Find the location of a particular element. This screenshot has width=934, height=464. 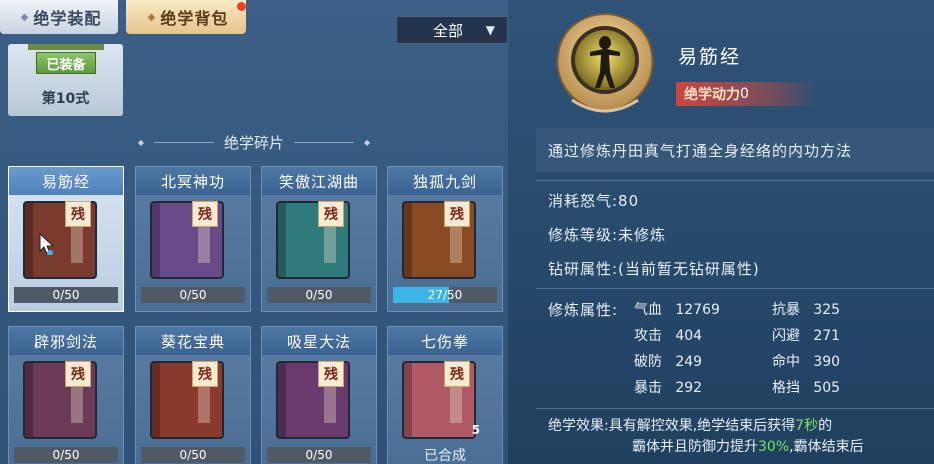

fragment-name: 笑傲江湖曲 is located at coordinates (319, 181).